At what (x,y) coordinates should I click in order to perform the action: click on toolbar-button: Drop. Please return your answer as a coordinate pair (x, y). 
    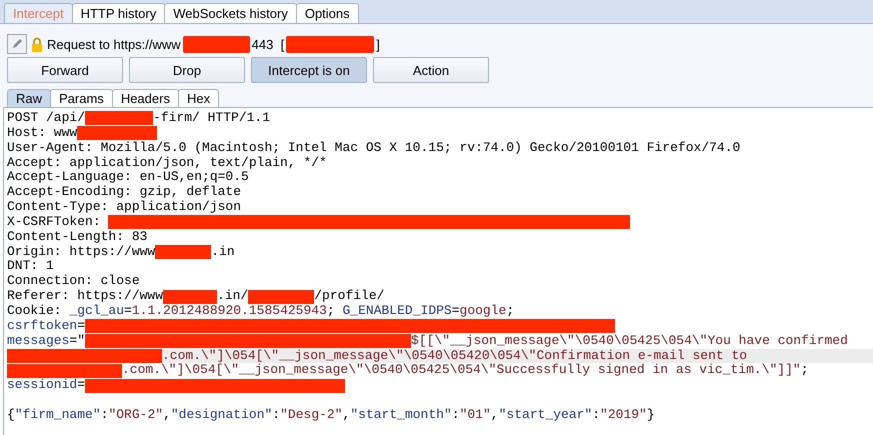
    Looking at the image, I should click on (187, 70).